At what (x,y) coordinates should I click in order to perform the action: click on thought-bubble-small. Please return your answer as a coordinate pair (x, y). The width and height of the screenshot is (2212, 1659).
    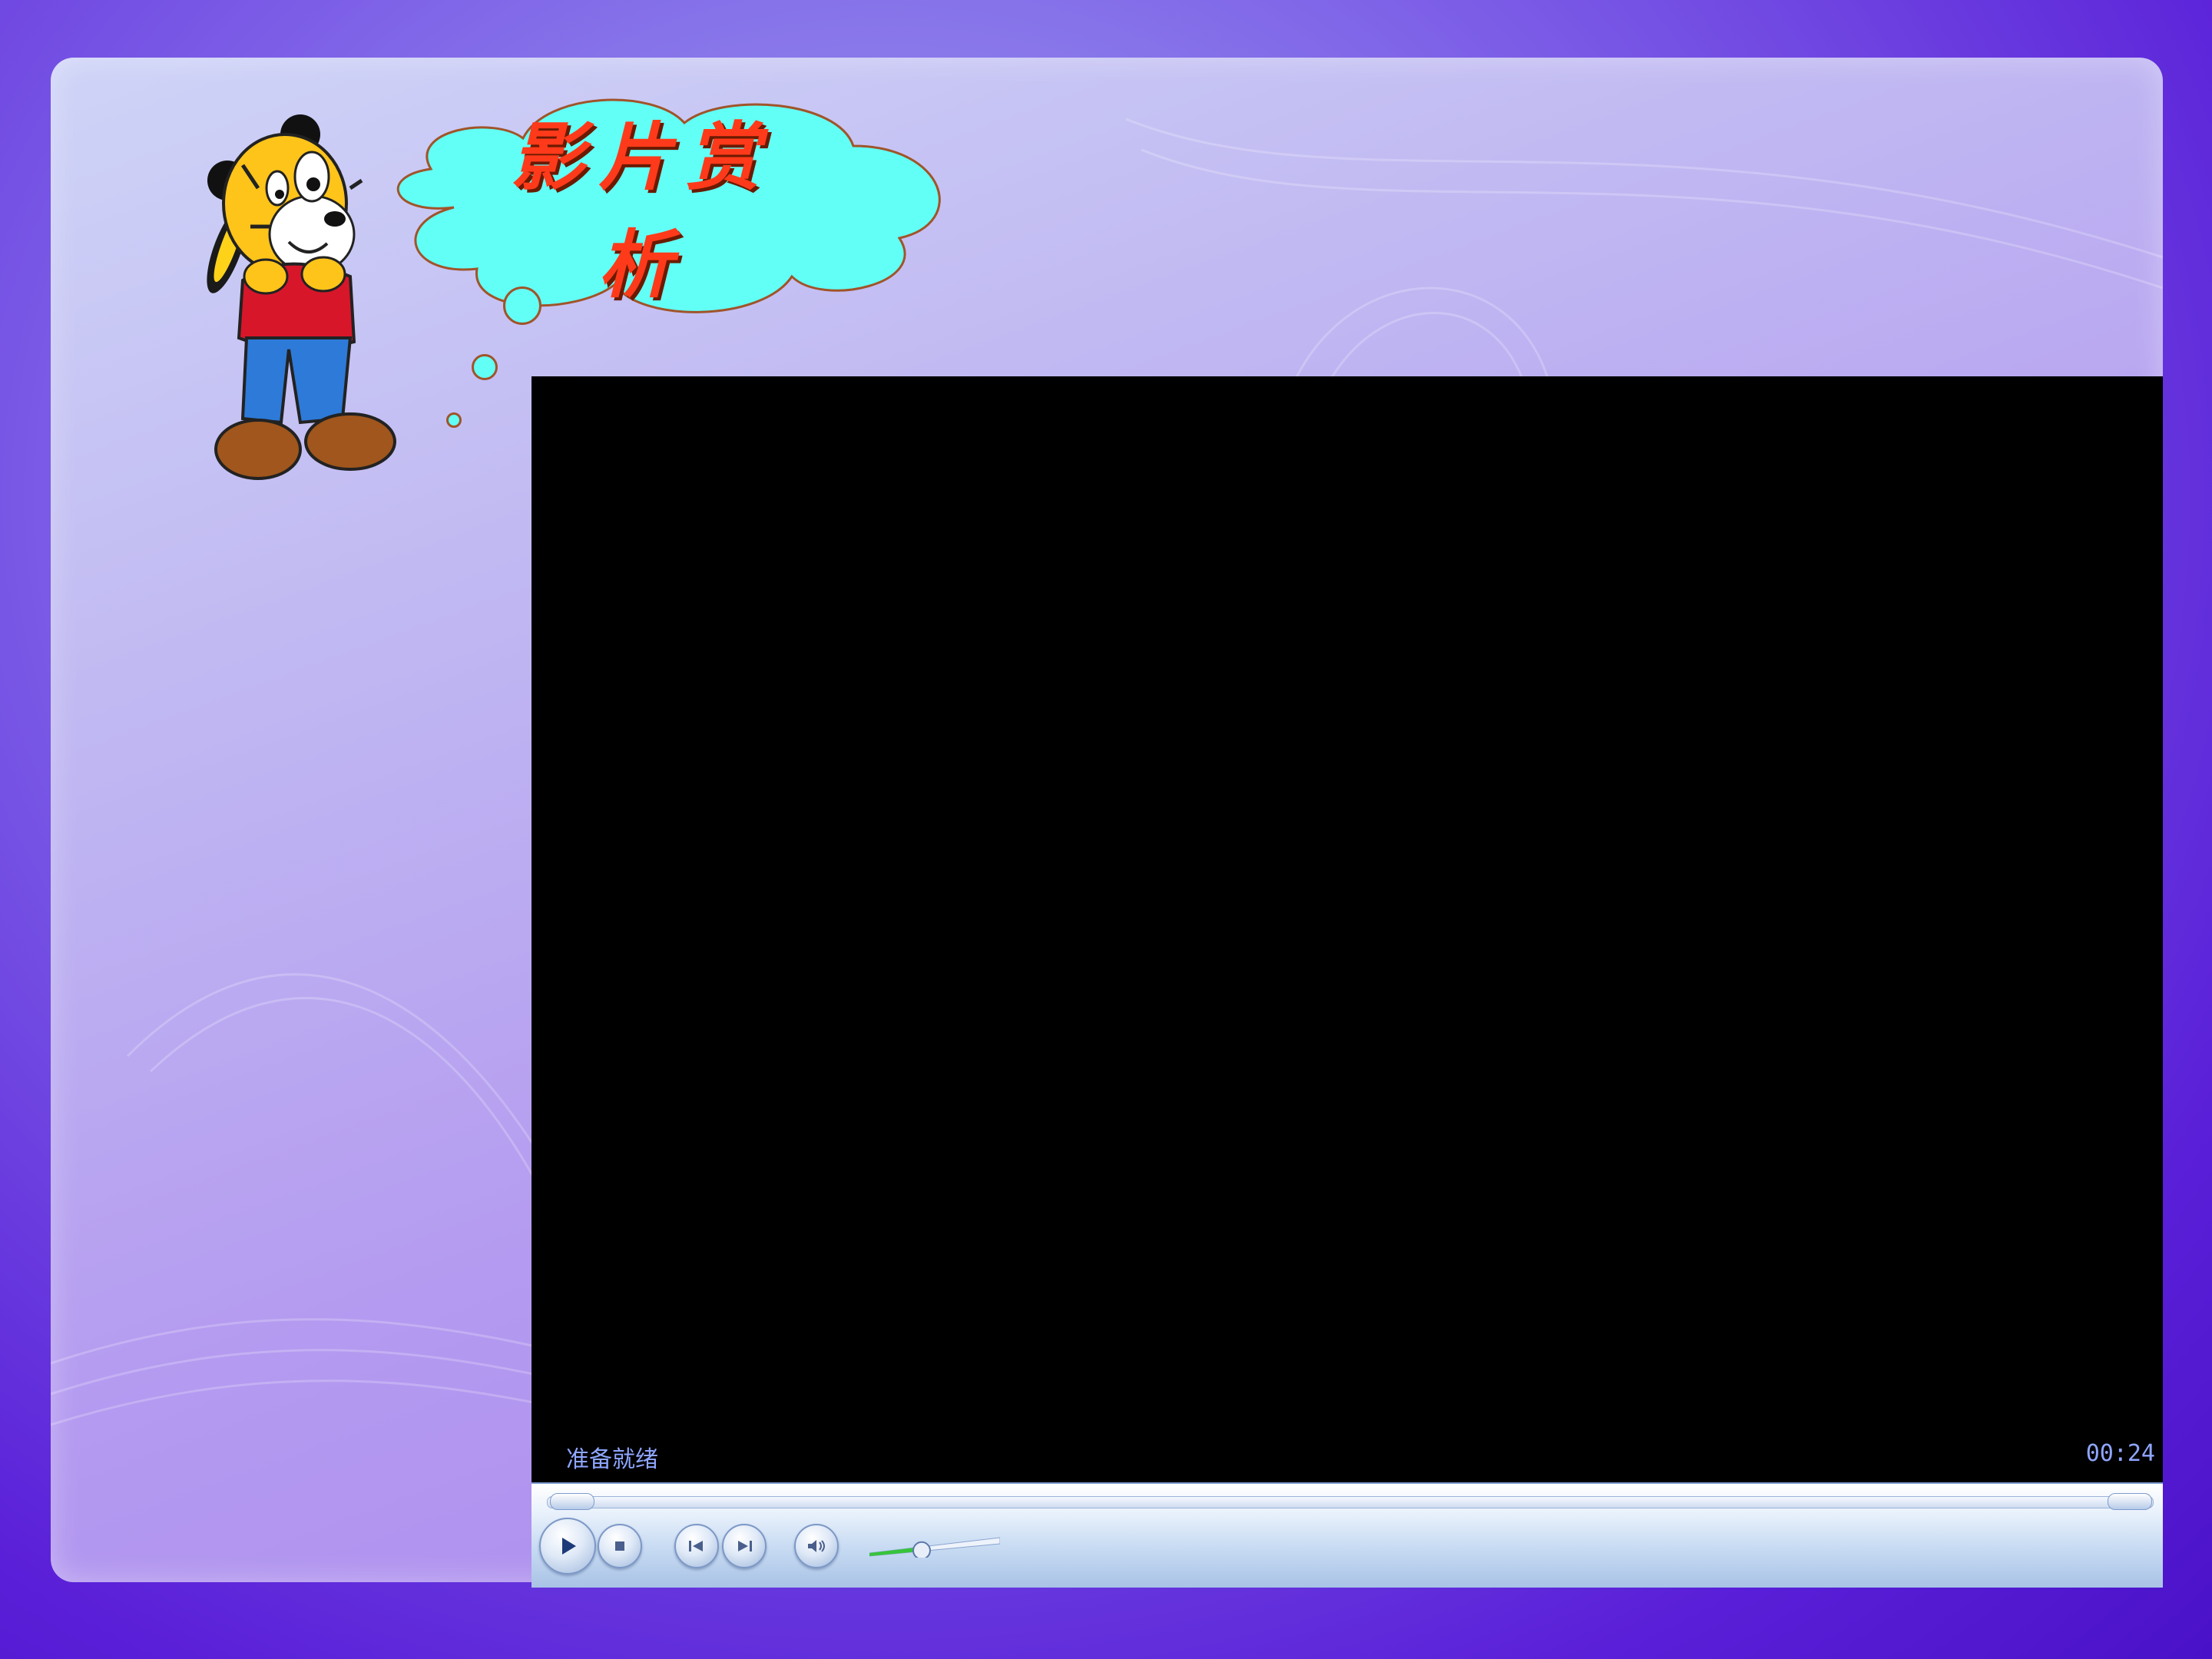
    Looking at the image, I should click on (454, 420).